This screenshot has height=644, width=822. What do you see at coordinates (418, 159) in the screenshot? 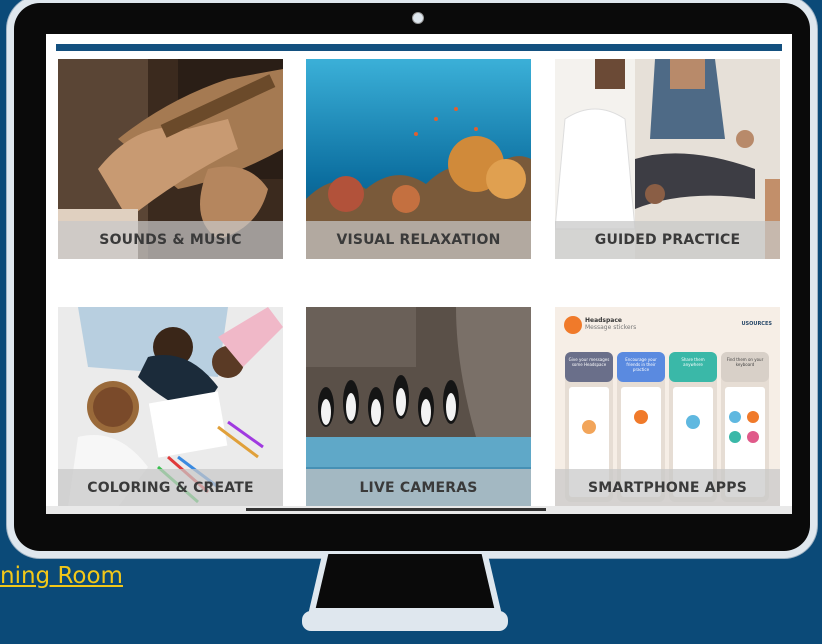
I see `tile-visual-relaxation: VISUAL RELAXATION` at bounding box center [418, 159].